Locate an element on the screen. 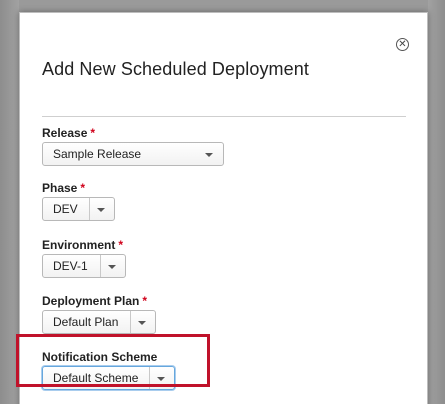 This screenshot has height=404, width=445. phase-select: DEV is located at coordinates (78, 209).